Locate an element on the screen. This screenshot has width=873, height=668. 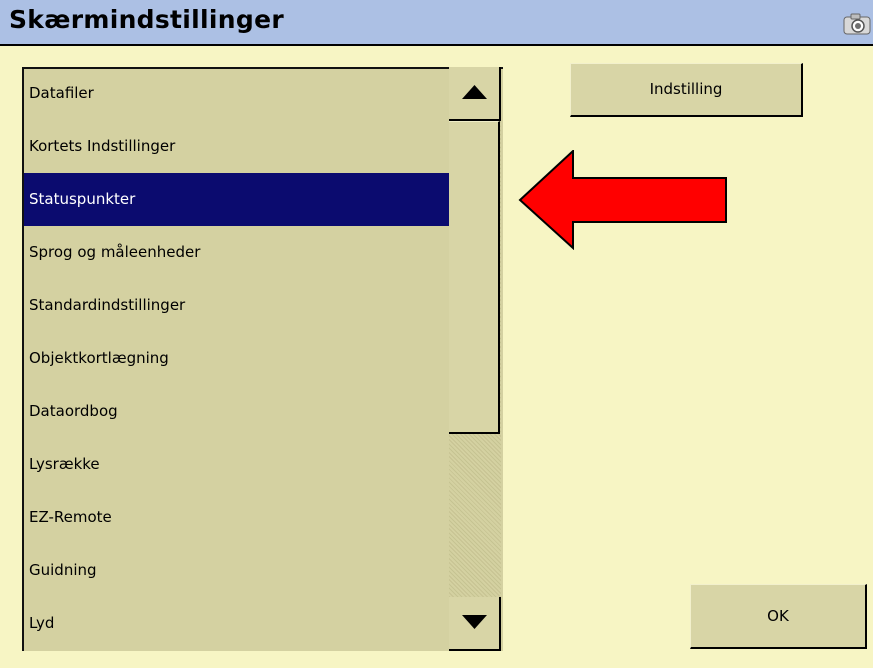
list-item-statuspunkter: Statuspunkter is located at coordinates (237, 199).